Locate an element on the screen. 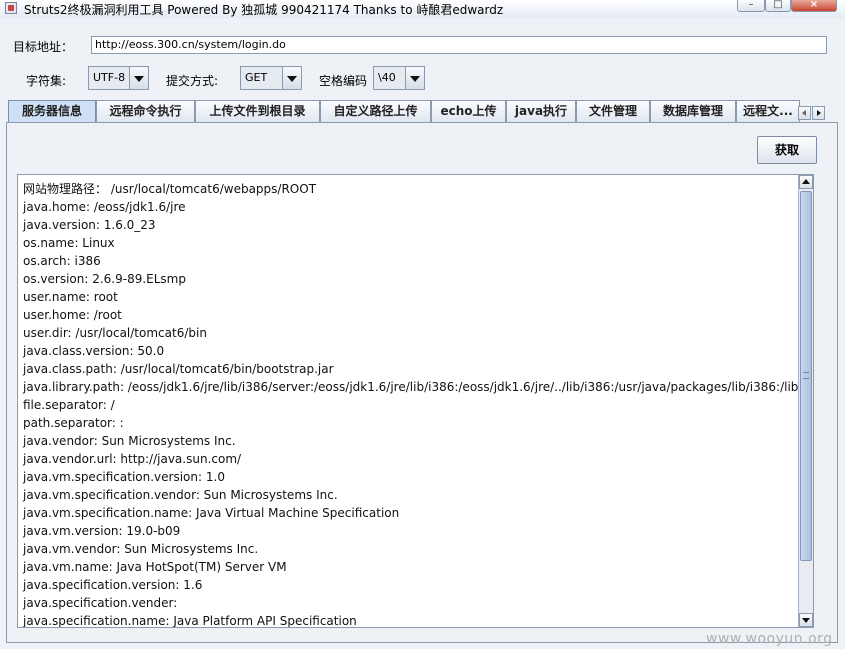 Image resolution: width=845 pixels, height=649 pixels. output-line: user.home: /root is located at coordinates (72, 315).